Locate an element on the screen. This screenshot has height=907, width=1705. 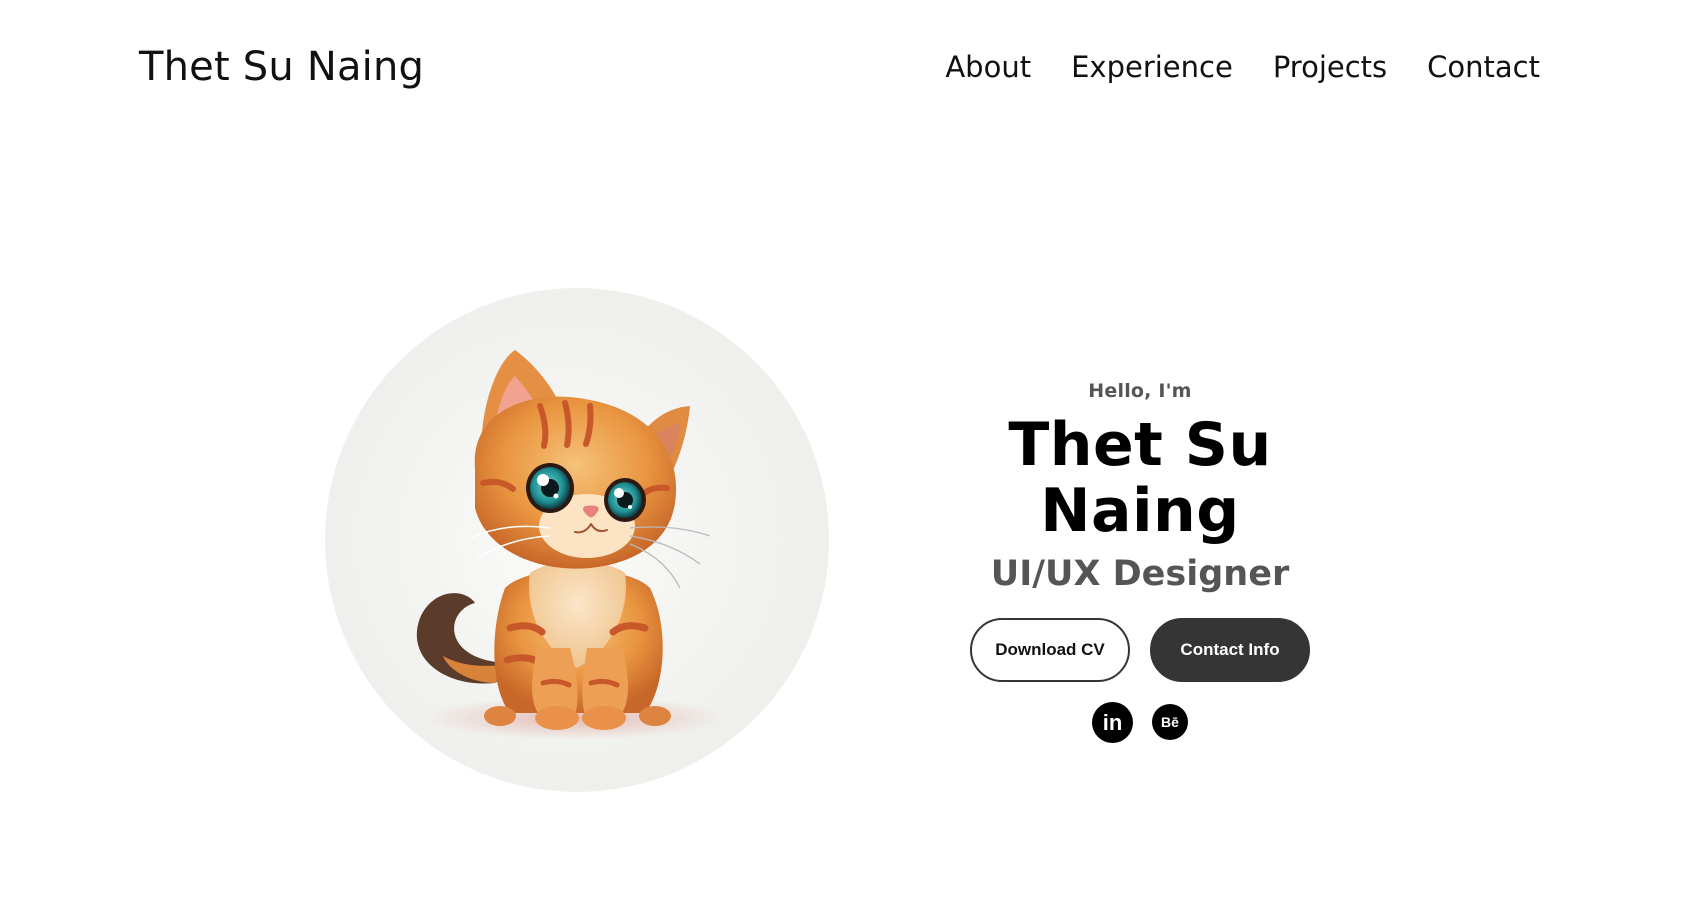
contact-info-button: Contact Info is located at coordinates (1230, 650).